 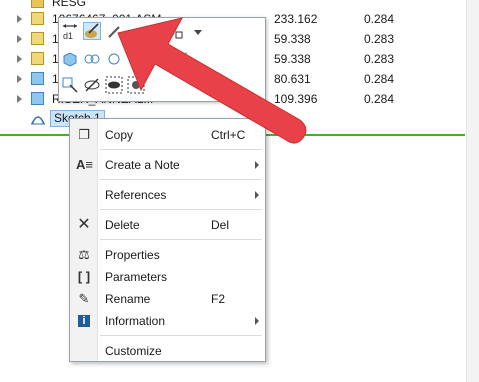 What do you see at coordinates (84, 134) in the screenshot?
I see `copy-icon: ❐` at bounding box center [84, 134].